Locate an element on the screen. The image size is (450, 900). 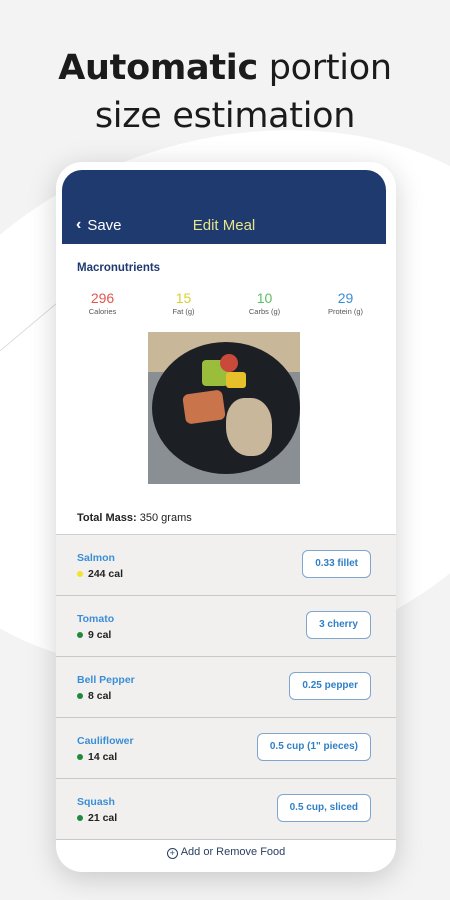
portion-button: 3 cherry is located at coordinates (338, 625).